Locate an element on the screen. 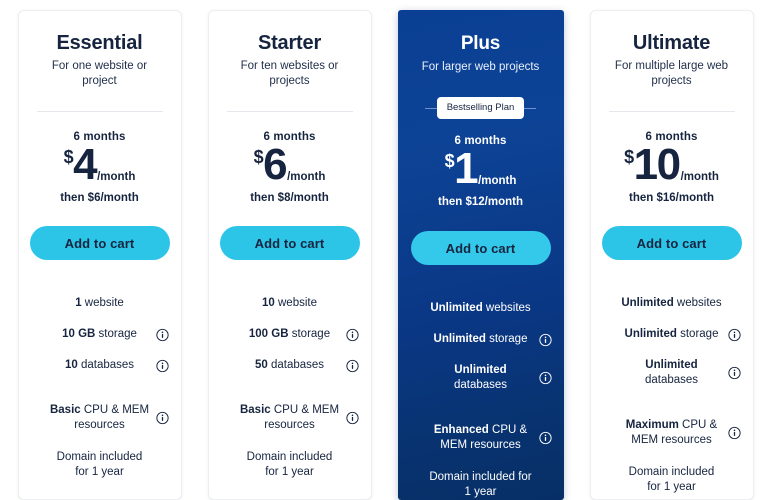 This screenshot has height=500, width=771. feature-item: 50 databases is located at coordinates (290, 365).